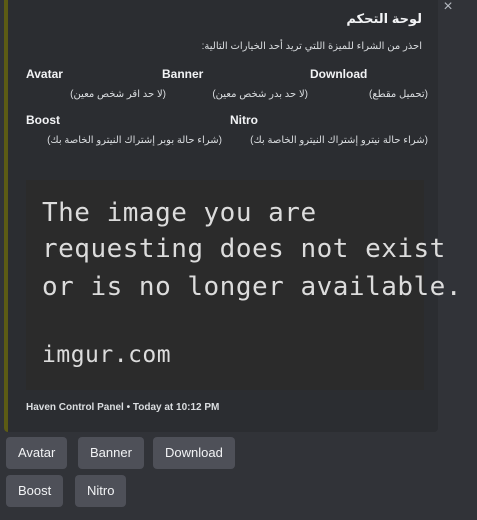  What do you see at coordinates (244, 120) in the screenshot?
I see `field-name: Nitro` at bounding box center [244, 120].